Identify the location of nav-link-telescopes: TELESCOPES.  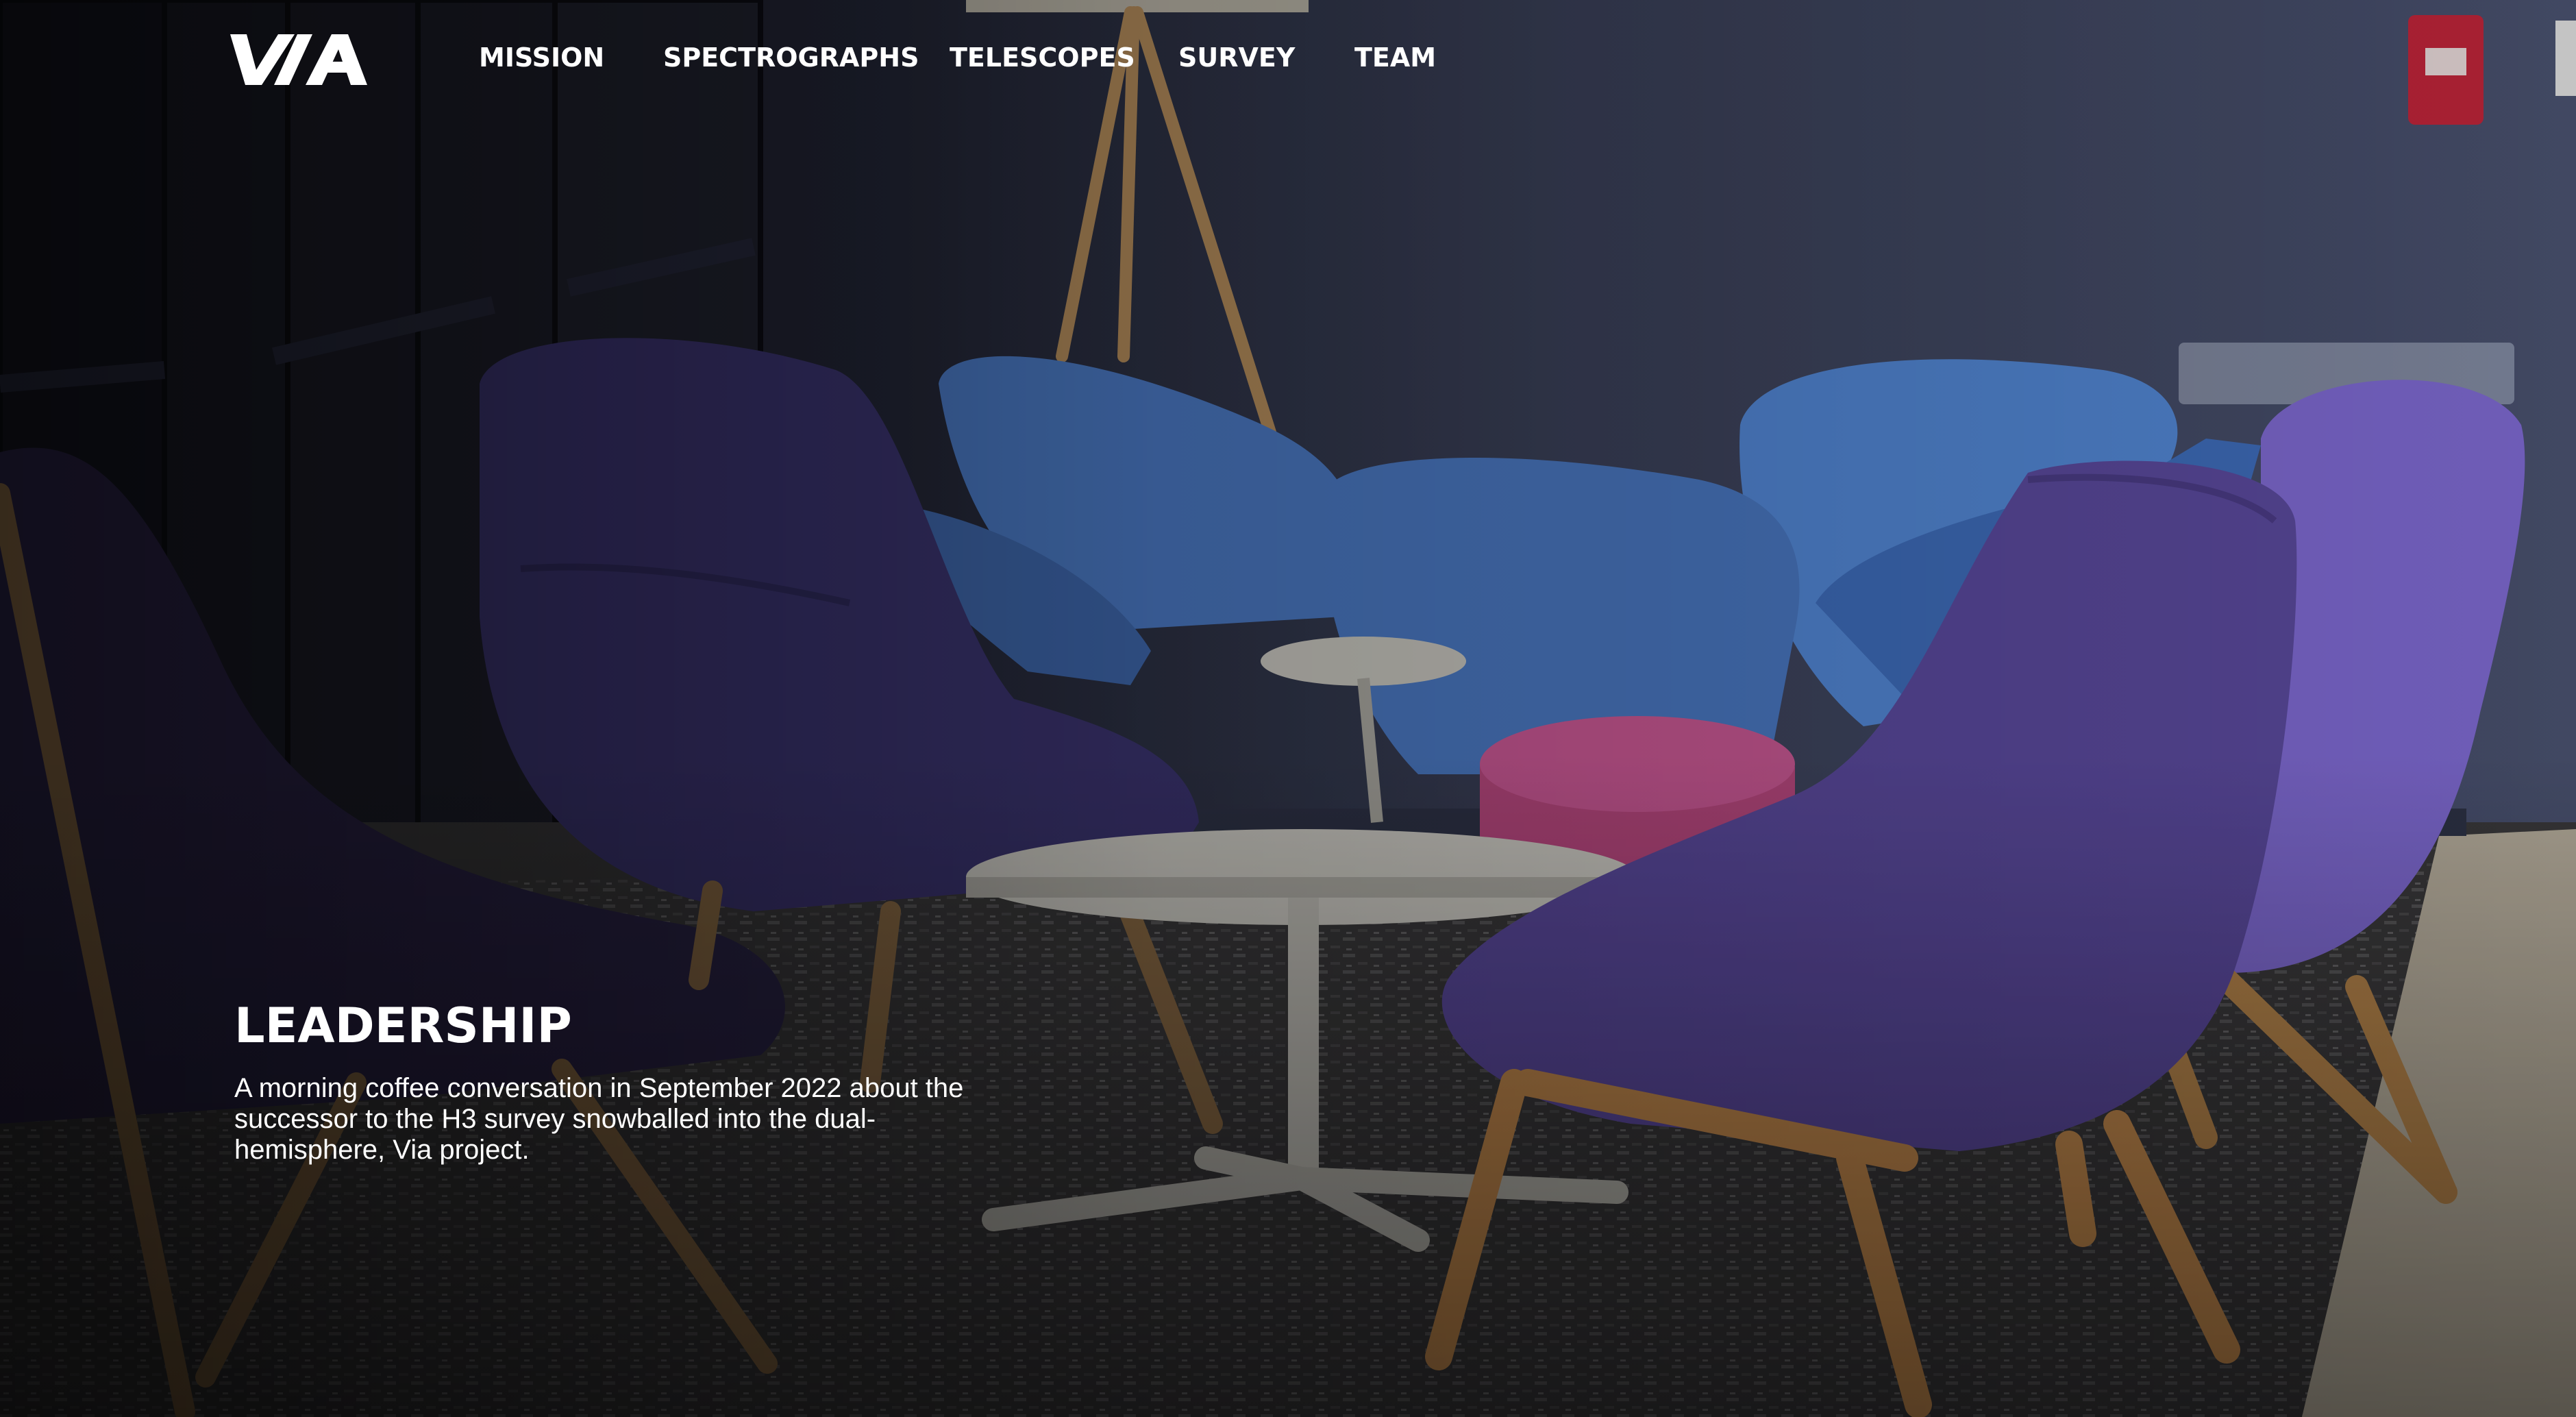
(1042, 58).